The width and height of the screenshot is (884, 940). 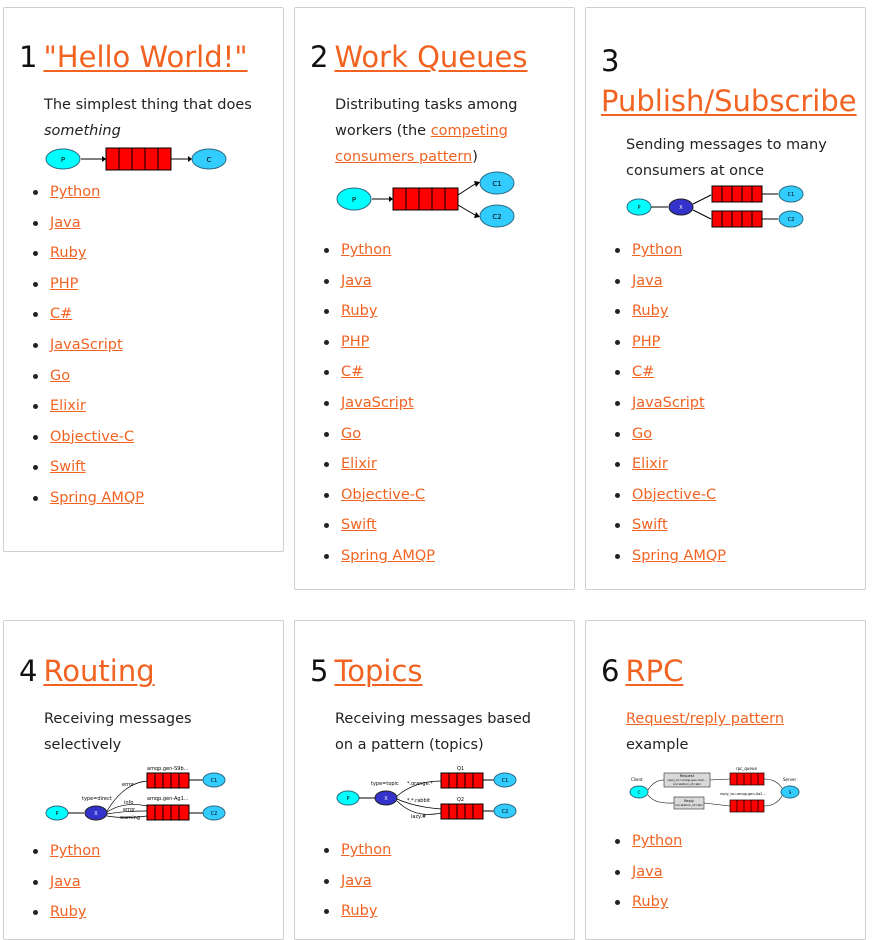 What do you see at coordinates (385, 784) in the screenshot?
I see `exchange-type-label: type=topic` at bounding box center [385, 784].